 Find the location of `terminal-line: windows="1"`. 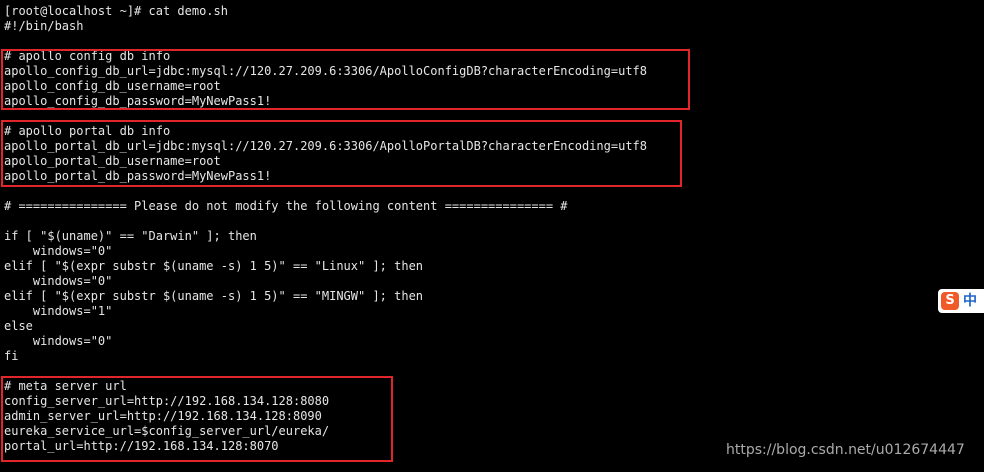

terminal-line: windows="1" is located at coordinates (58, 311).